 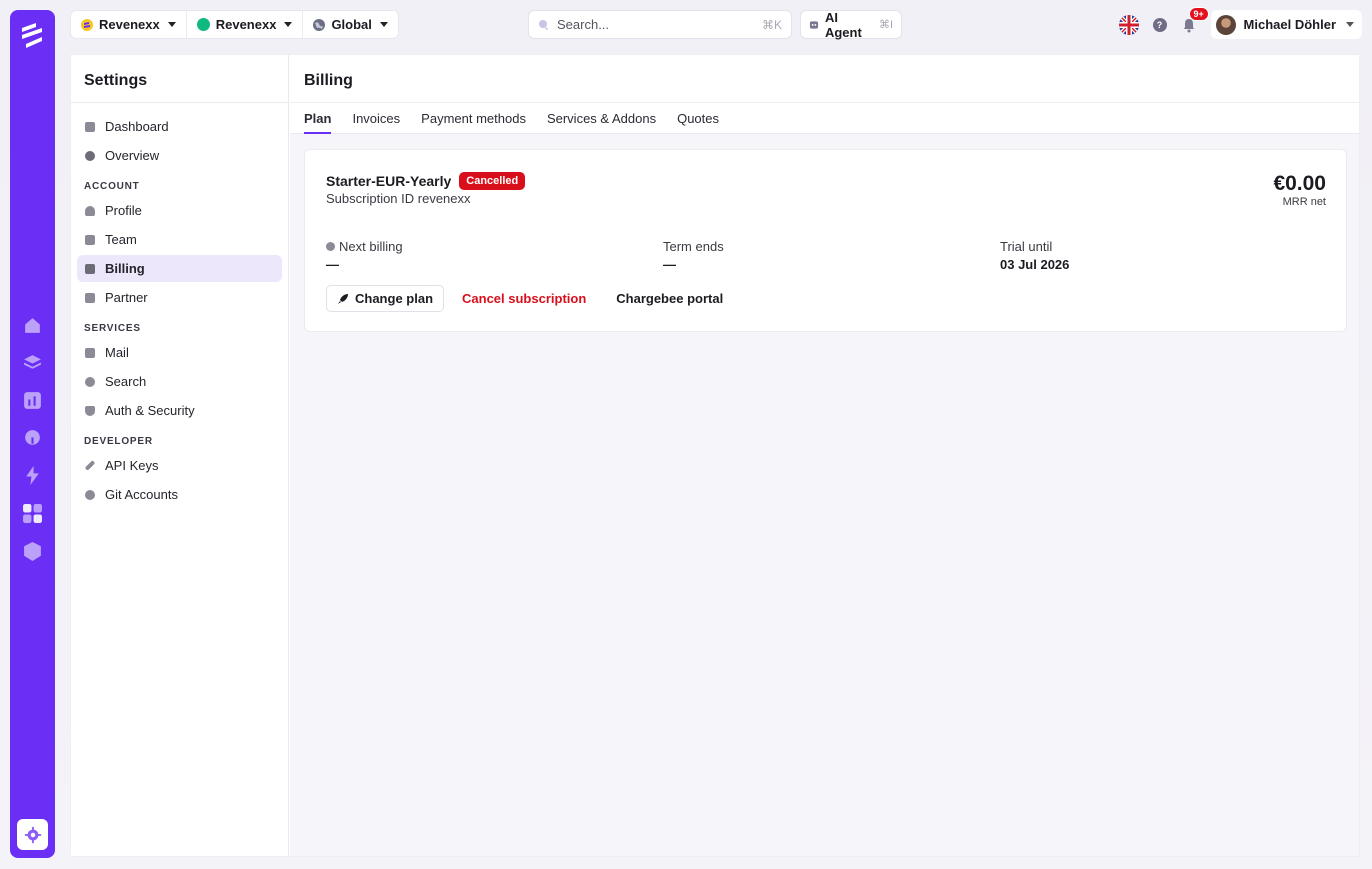 What do you see at coordinates (179, 297) in the screenshot?
I see `sidebar-item-partner: Partner` at bounding box center [179, 297].